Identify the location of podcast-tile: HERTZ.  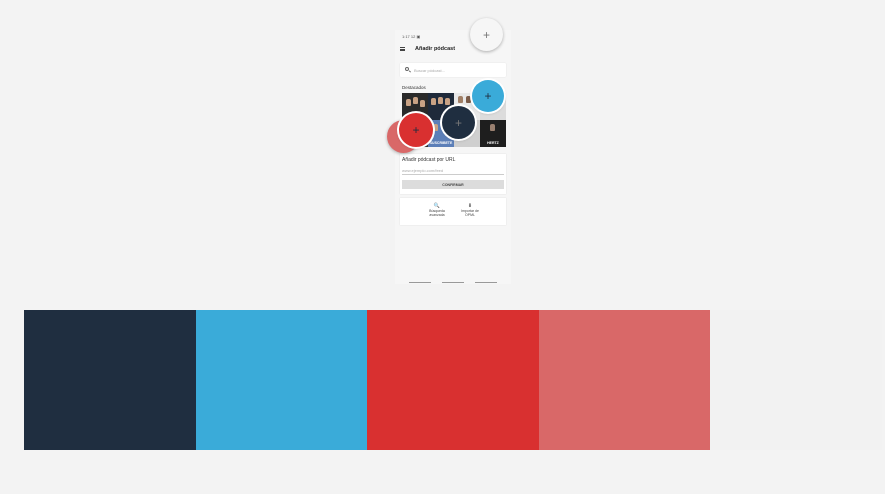
(493, 133).